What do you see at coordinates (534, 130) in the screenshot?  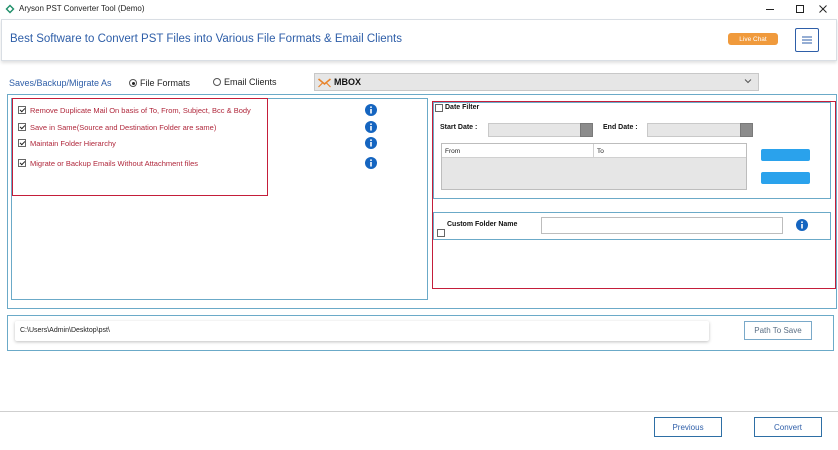 I see `start-date-input` at bounding box center [534, 130].